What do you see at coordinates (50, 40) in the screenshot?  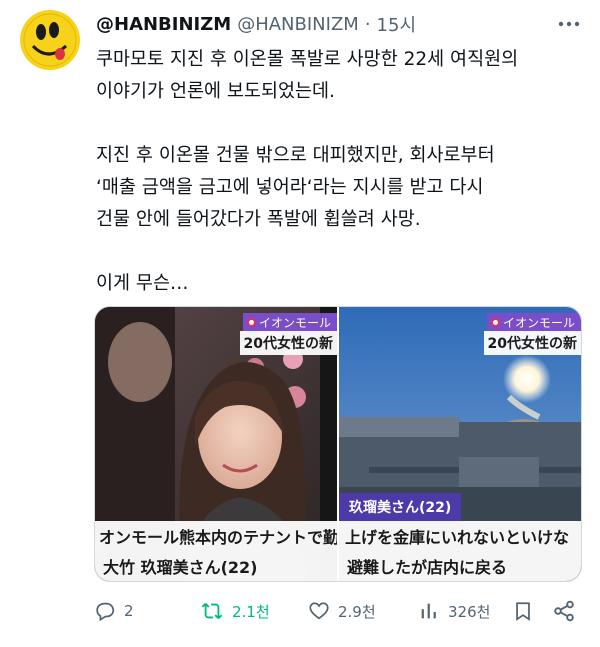 I see `avatar` at bounding box center [50, 40].